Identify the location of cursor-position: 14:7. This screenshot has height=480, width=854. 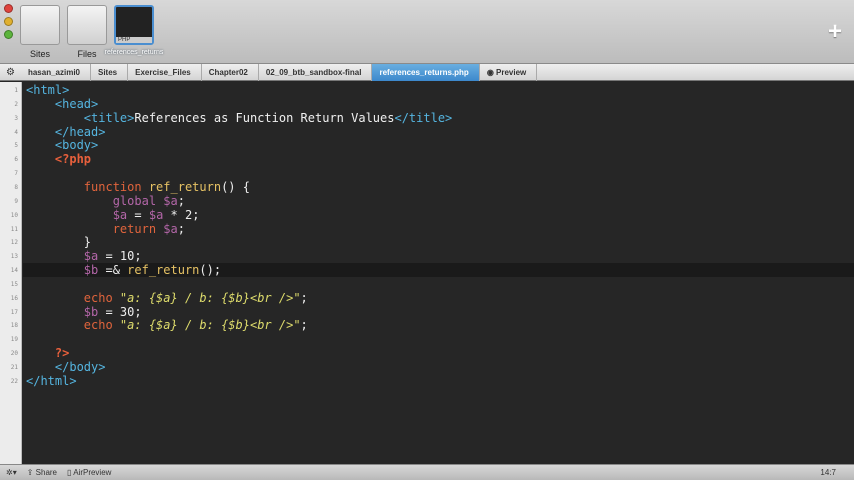
(828, 472).